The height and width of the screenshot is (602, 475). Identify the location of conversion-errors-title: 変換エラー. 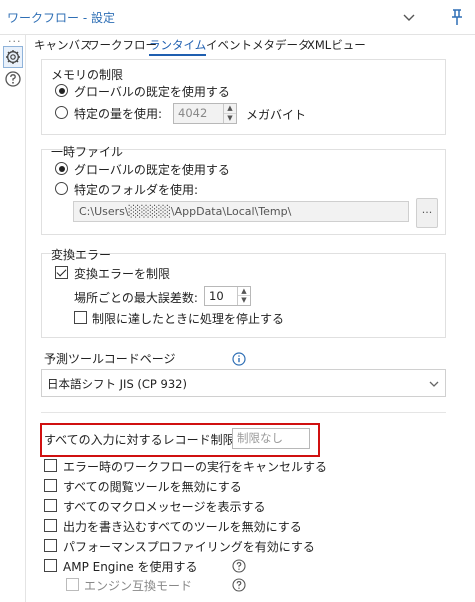
(81, 255).